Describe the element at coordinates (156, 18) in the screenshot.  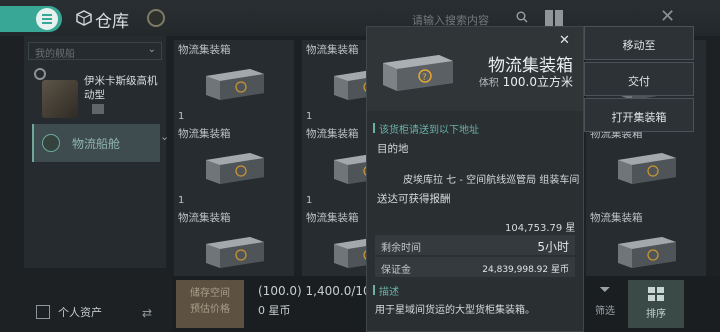
I see `title-badge-icon` at that location.